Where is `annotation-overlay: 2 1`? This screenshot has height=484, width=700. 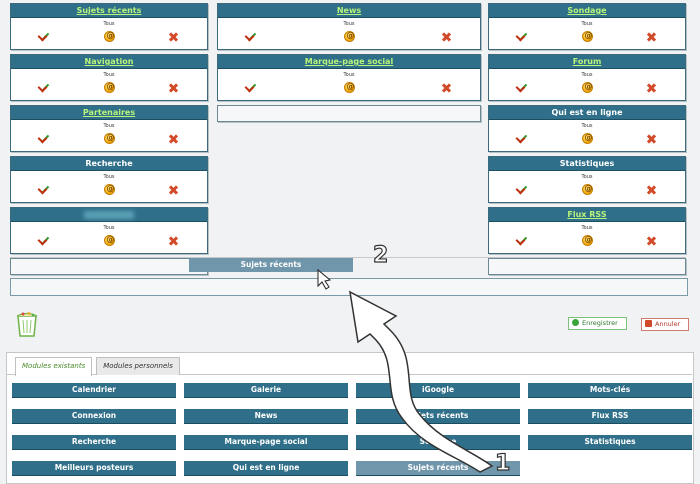 annotation-overlay: 2 1 is located at coordinates (414, 358).